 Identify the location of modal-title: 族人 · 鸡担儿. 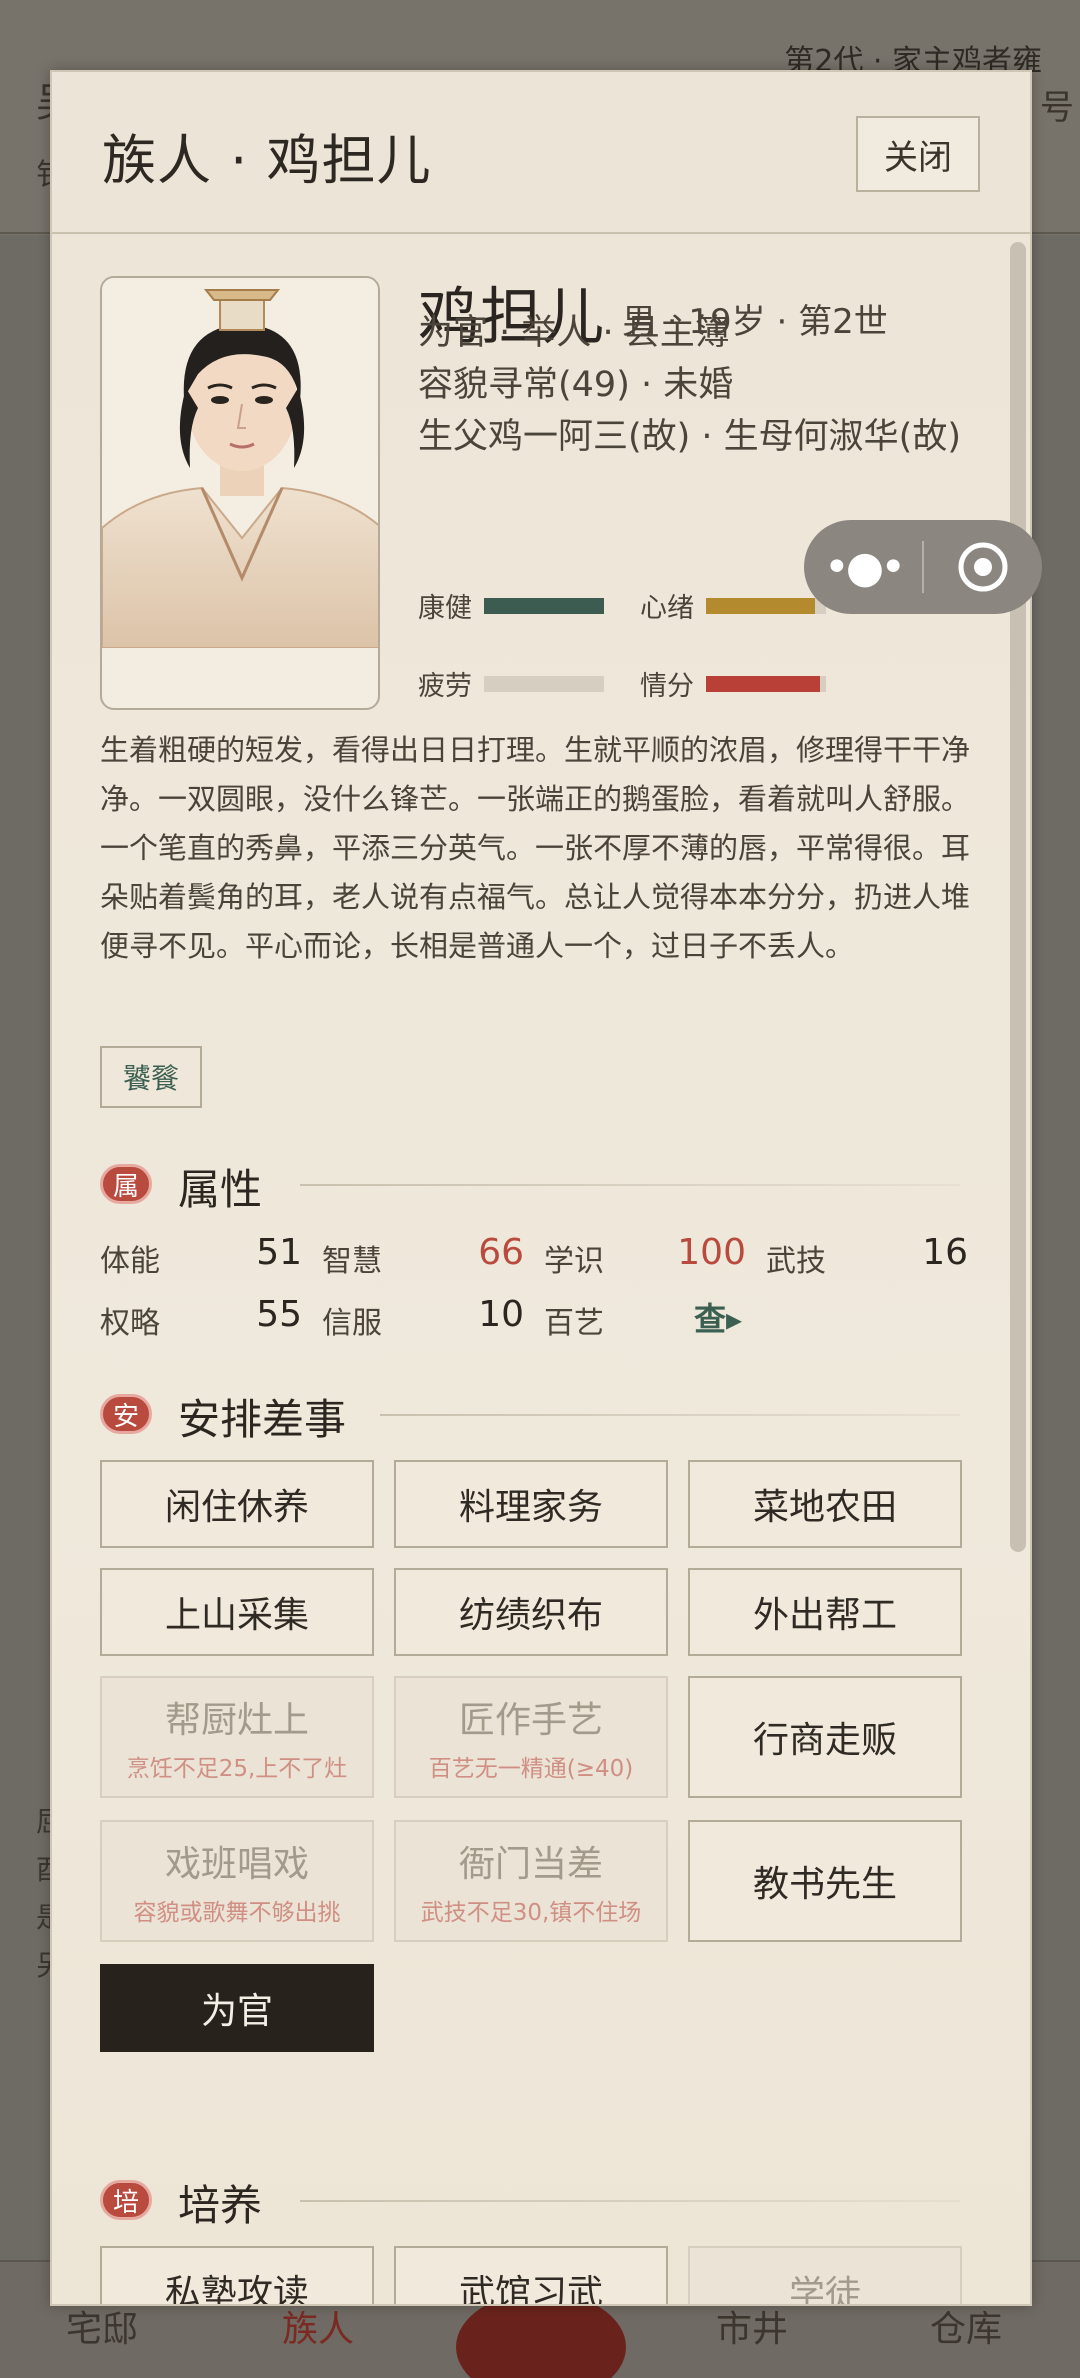
(267, 160).